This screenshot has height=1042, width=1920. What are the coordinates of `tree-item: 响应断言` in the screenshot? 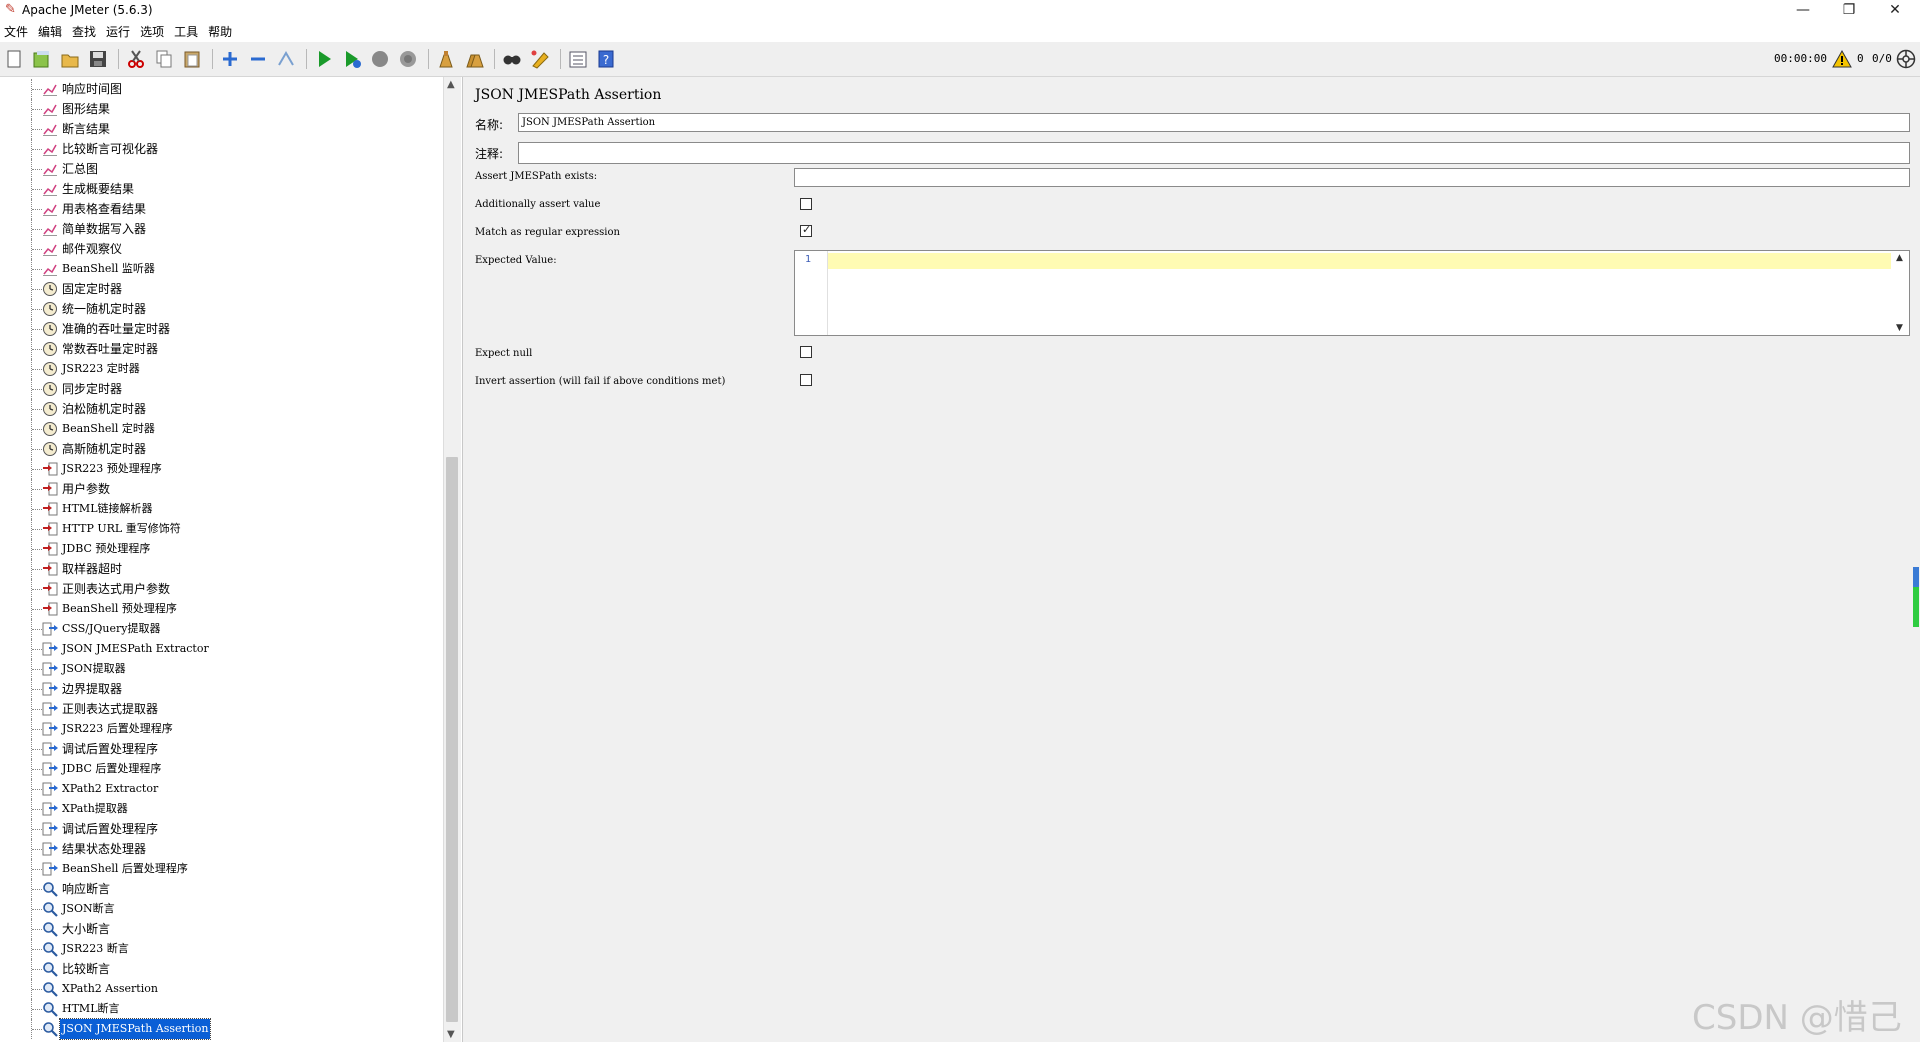 It's located at (220, 889).